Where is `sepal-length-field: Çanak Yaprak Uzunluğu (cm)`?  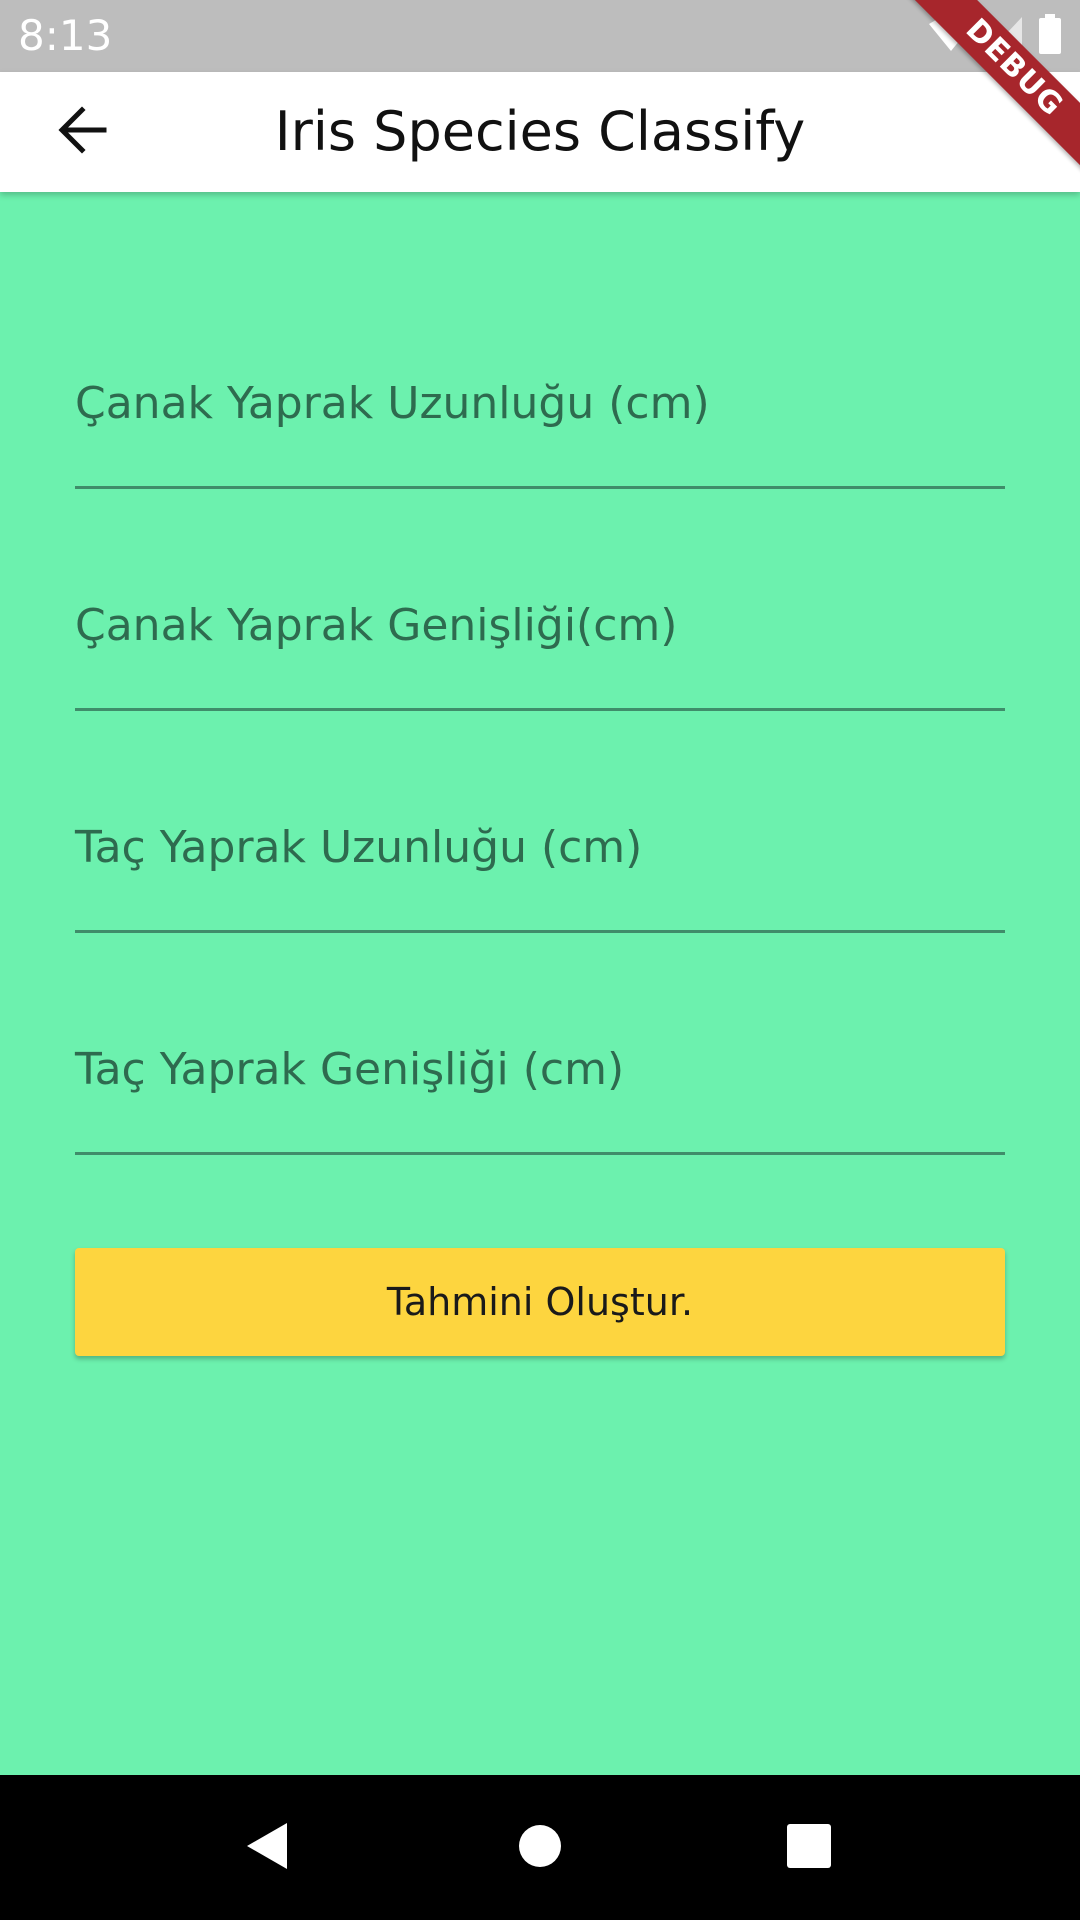
sepal-length-field: Çanak Yaprak Uzunluğu (cm) is located at coordinates (542, 430).